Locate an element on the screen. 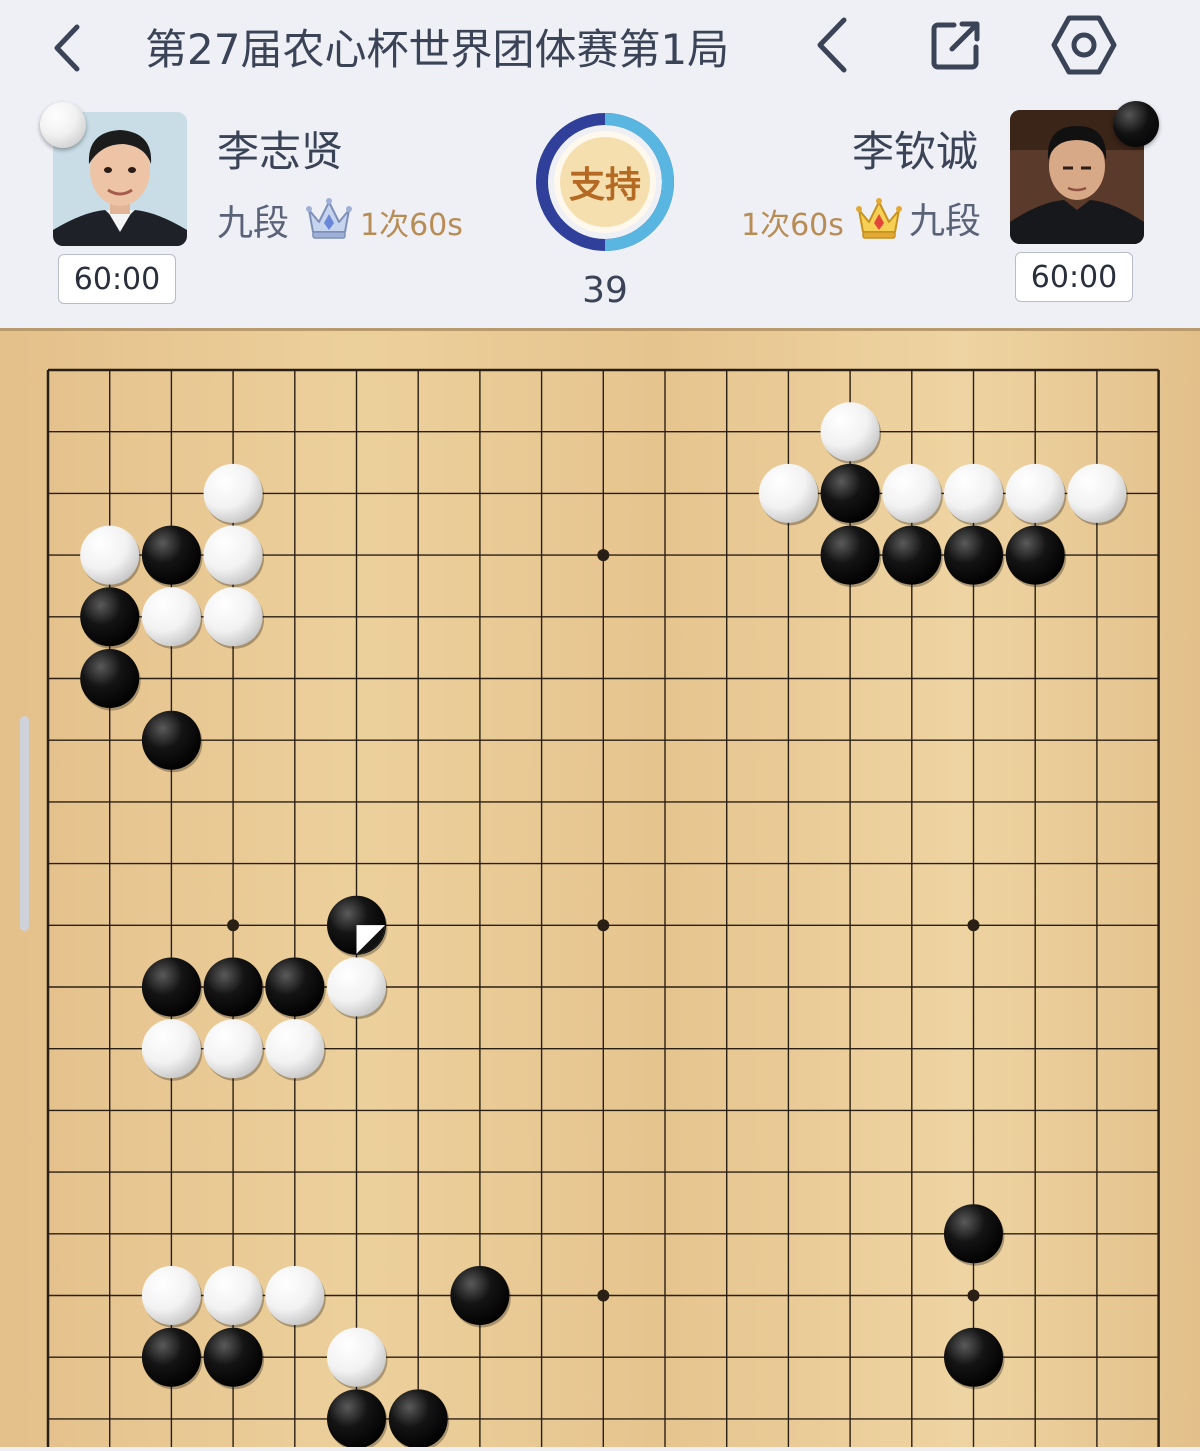  previous-game-button is located at coordinates (831, 45).